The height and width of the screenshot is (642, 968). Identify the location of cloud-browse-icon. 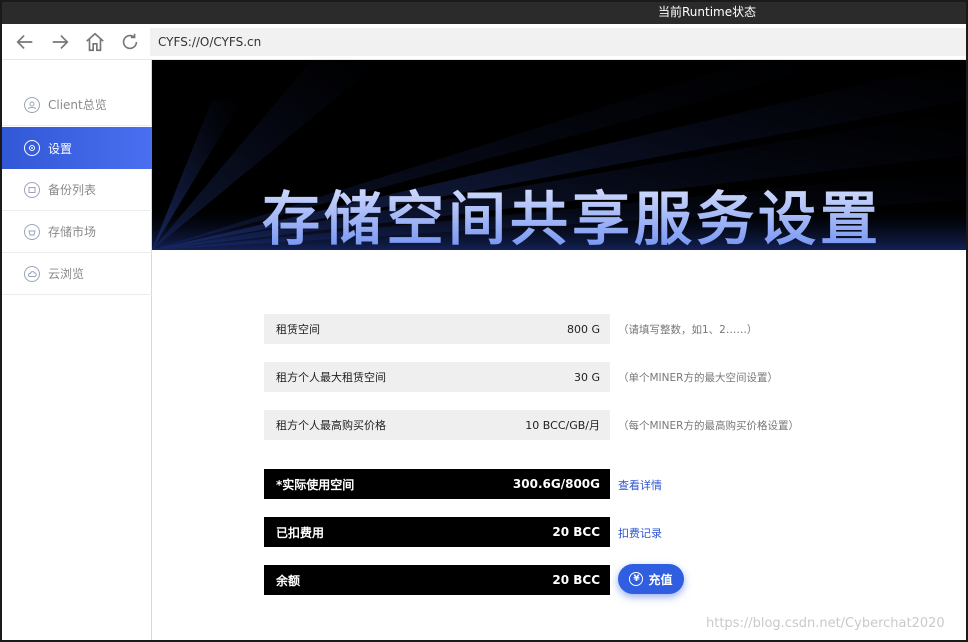
(32, 273).